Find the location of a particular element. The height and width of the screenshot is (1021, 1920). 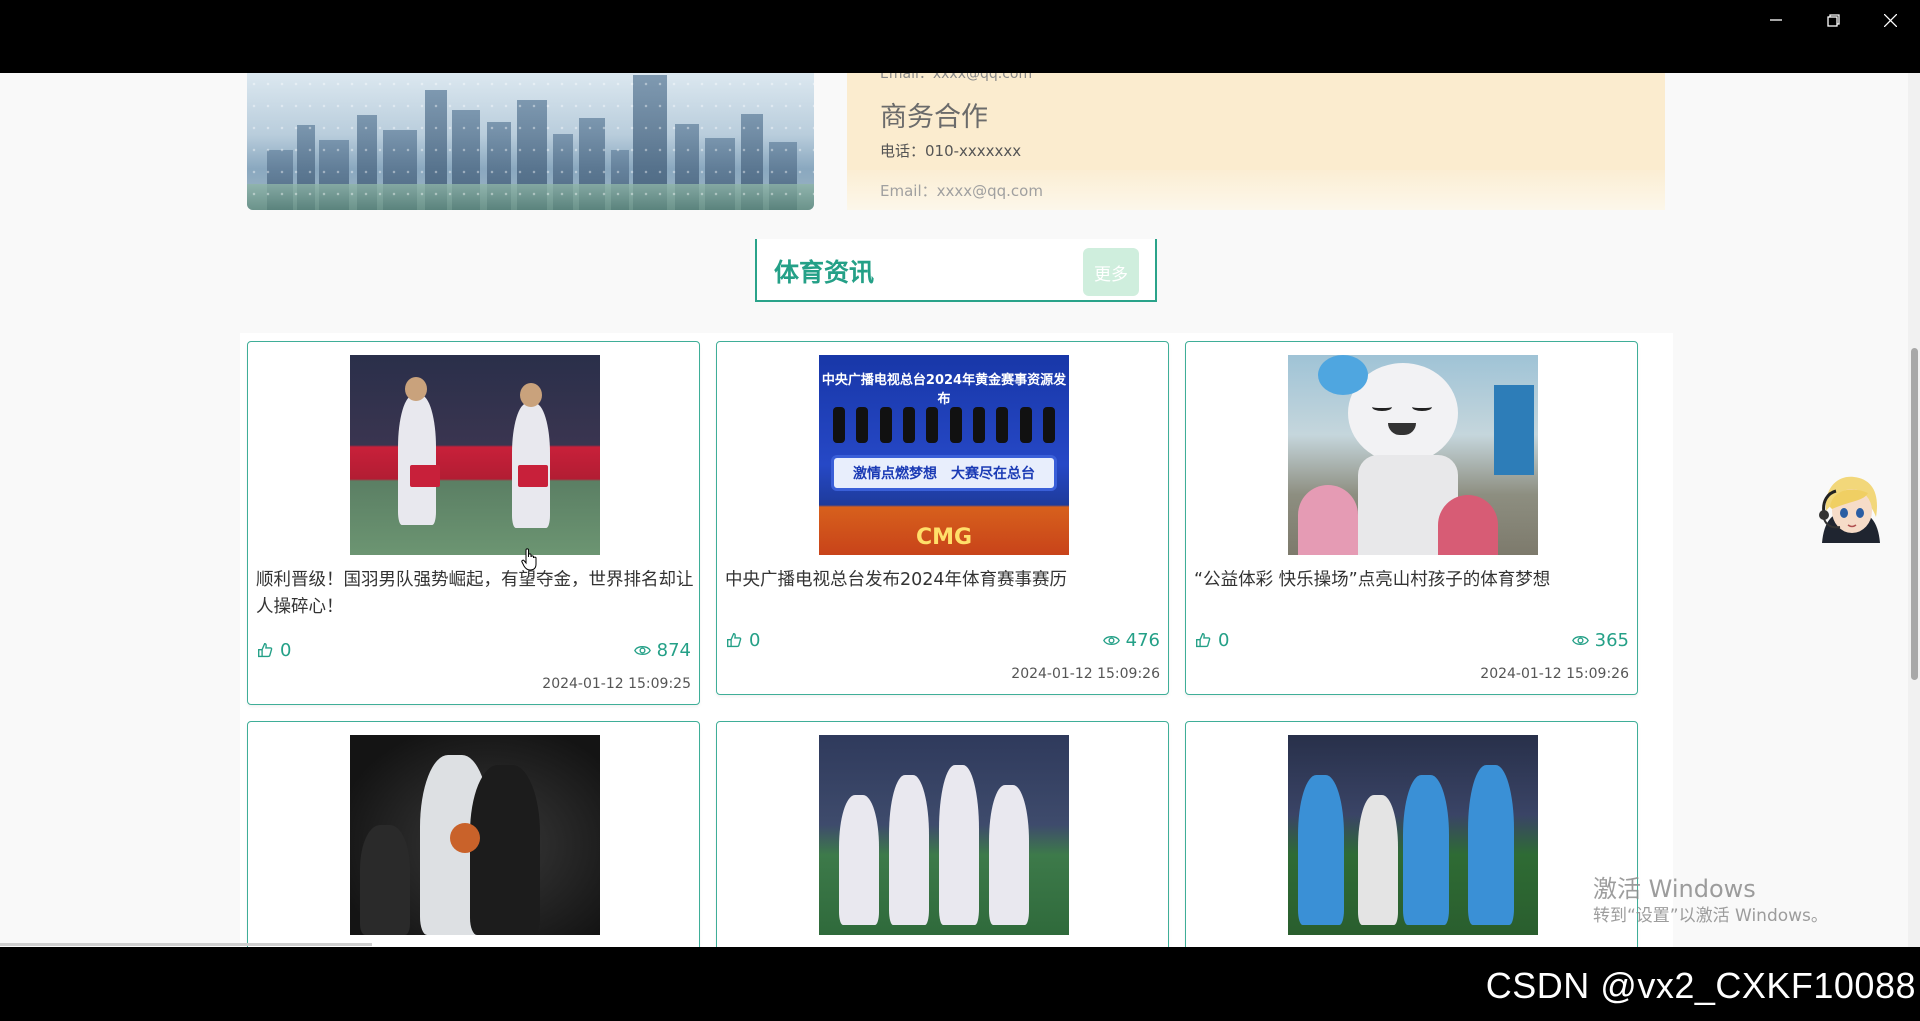

view-count-value: 476 is located at coordinates (1142, 640).